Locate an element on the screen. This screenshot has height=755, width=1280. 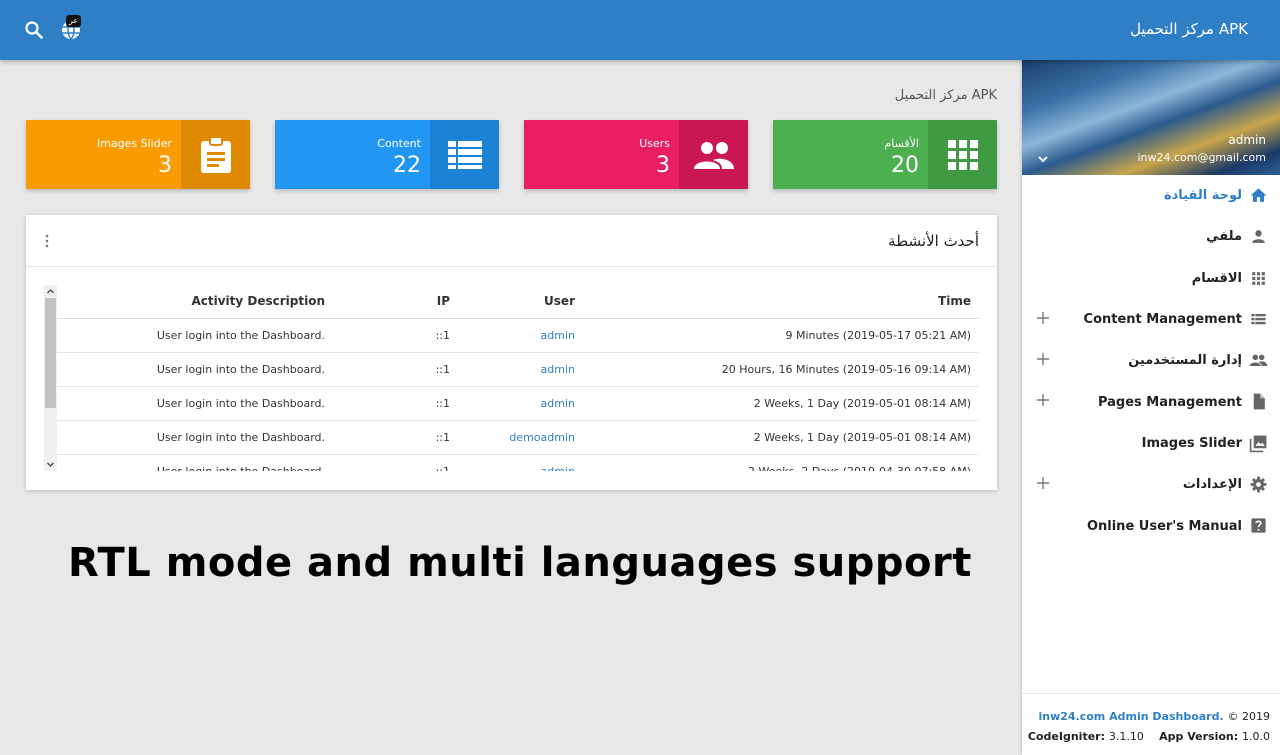
page-icon is located at coordinates (1259, 402).